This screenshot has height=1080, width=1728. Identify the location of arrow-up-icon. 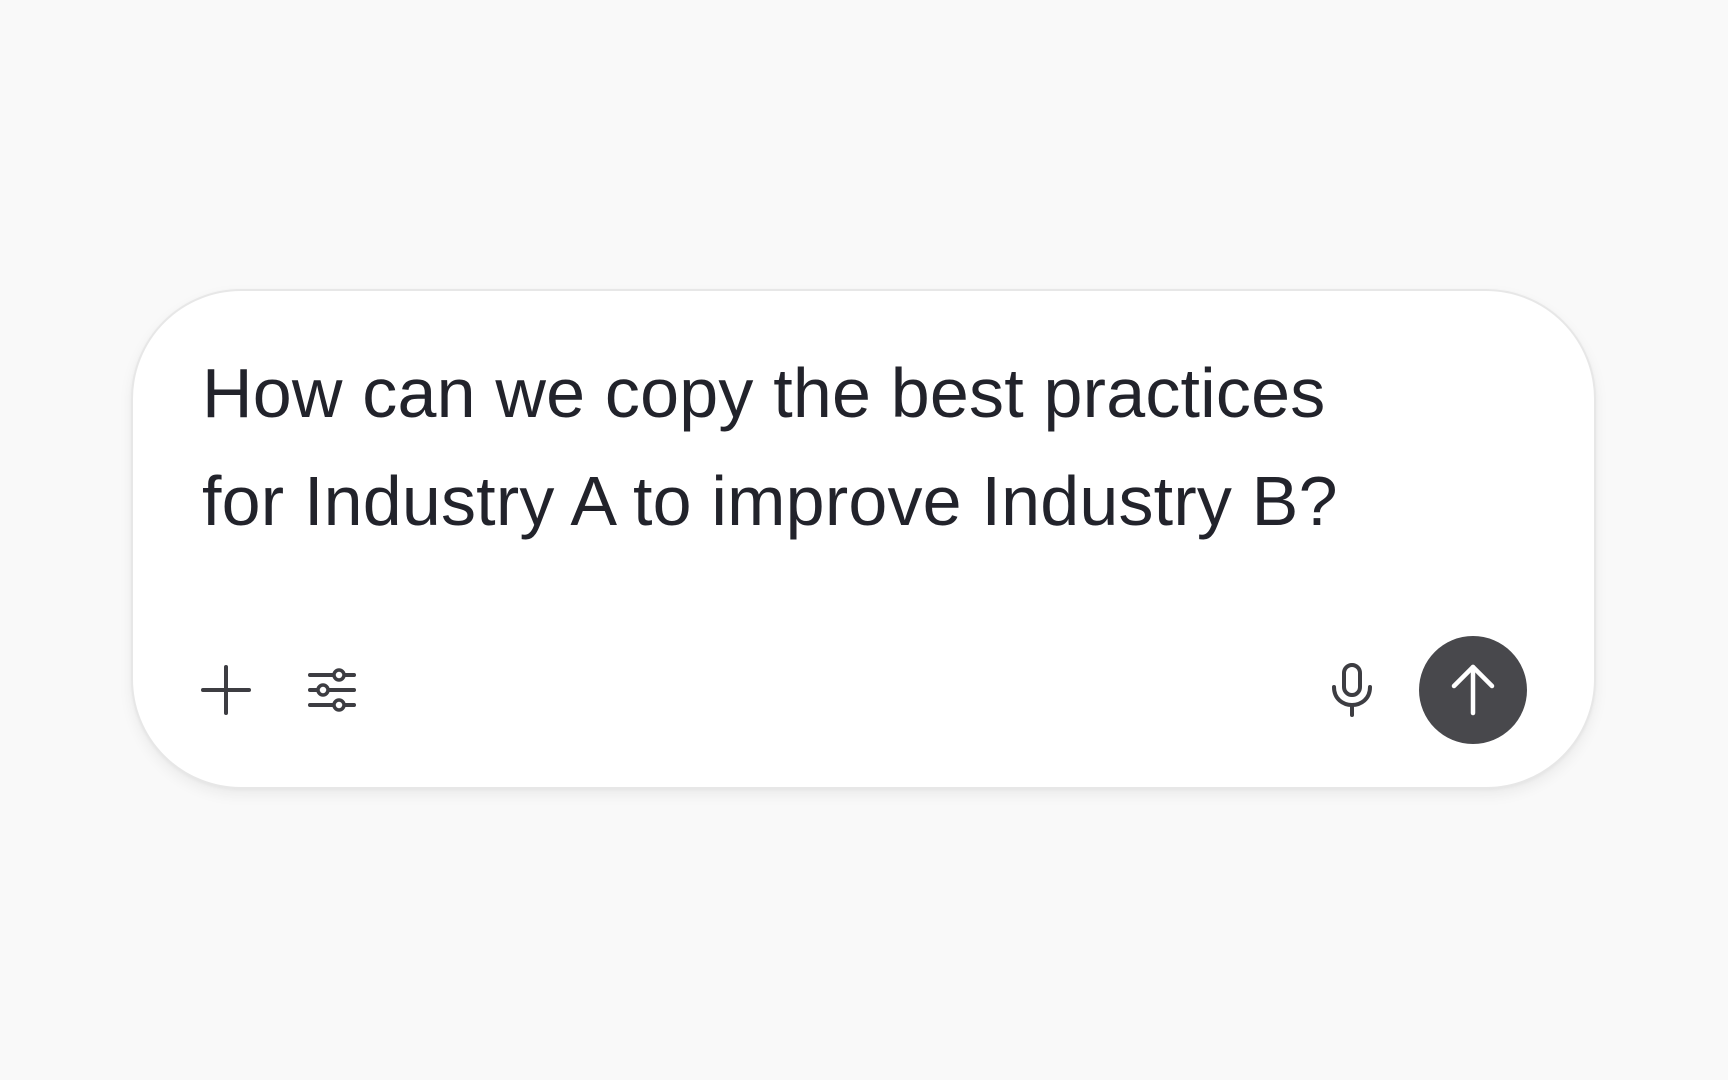
(1473, 690).